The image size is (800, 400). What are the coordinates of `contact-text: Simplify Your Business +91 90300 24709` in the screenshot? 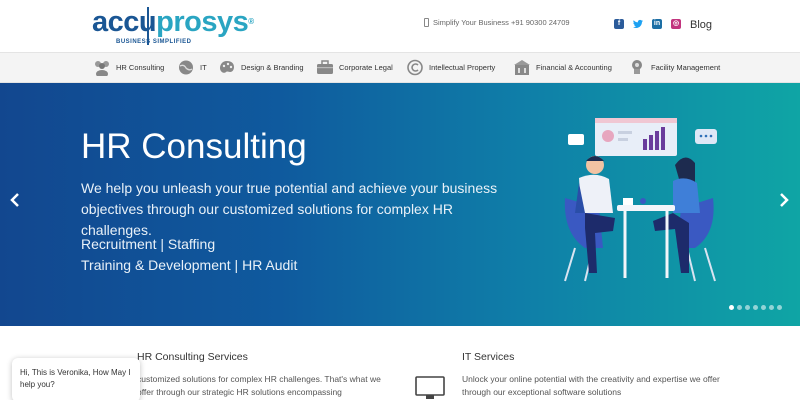 It's located at (501, 22).